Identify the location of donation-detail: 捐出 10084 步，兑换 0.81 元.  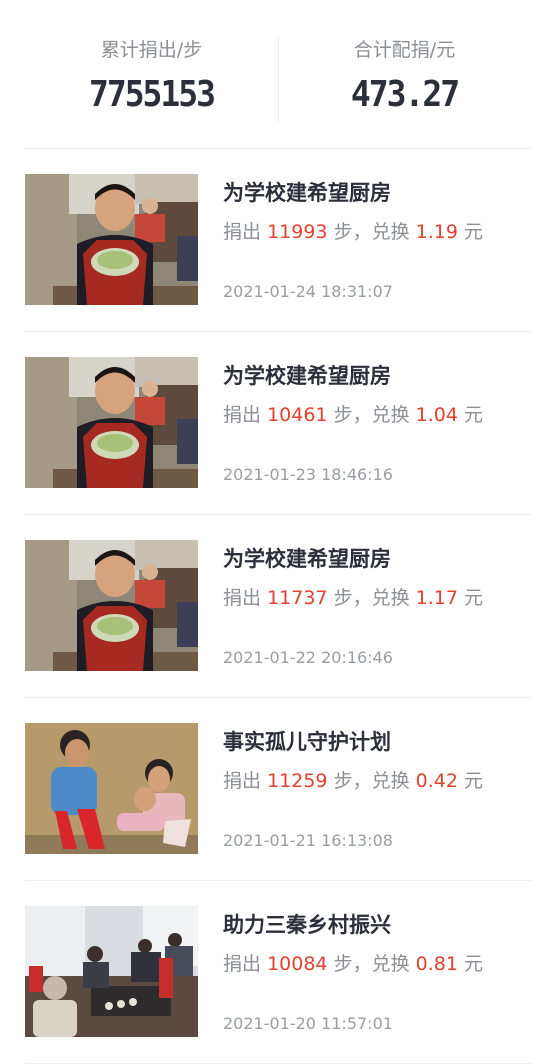
(353, 964).